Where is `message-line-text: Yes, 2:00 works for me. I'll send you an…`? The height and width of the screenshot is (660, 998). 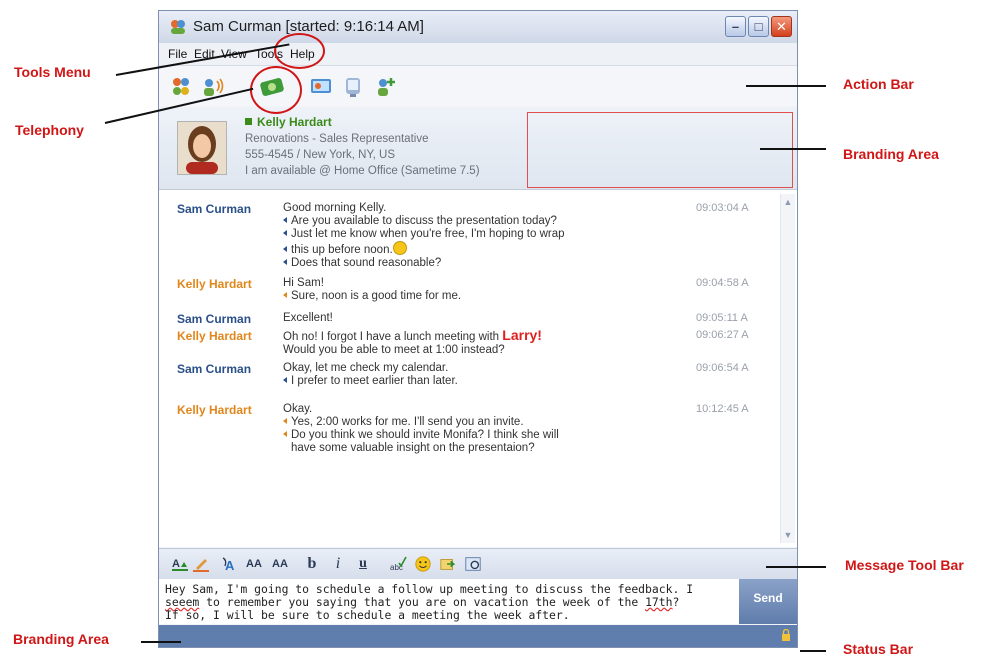
message-line-text: Yes, 2:00 works for me. I'll send you an… is located at coordinates (407, 422).